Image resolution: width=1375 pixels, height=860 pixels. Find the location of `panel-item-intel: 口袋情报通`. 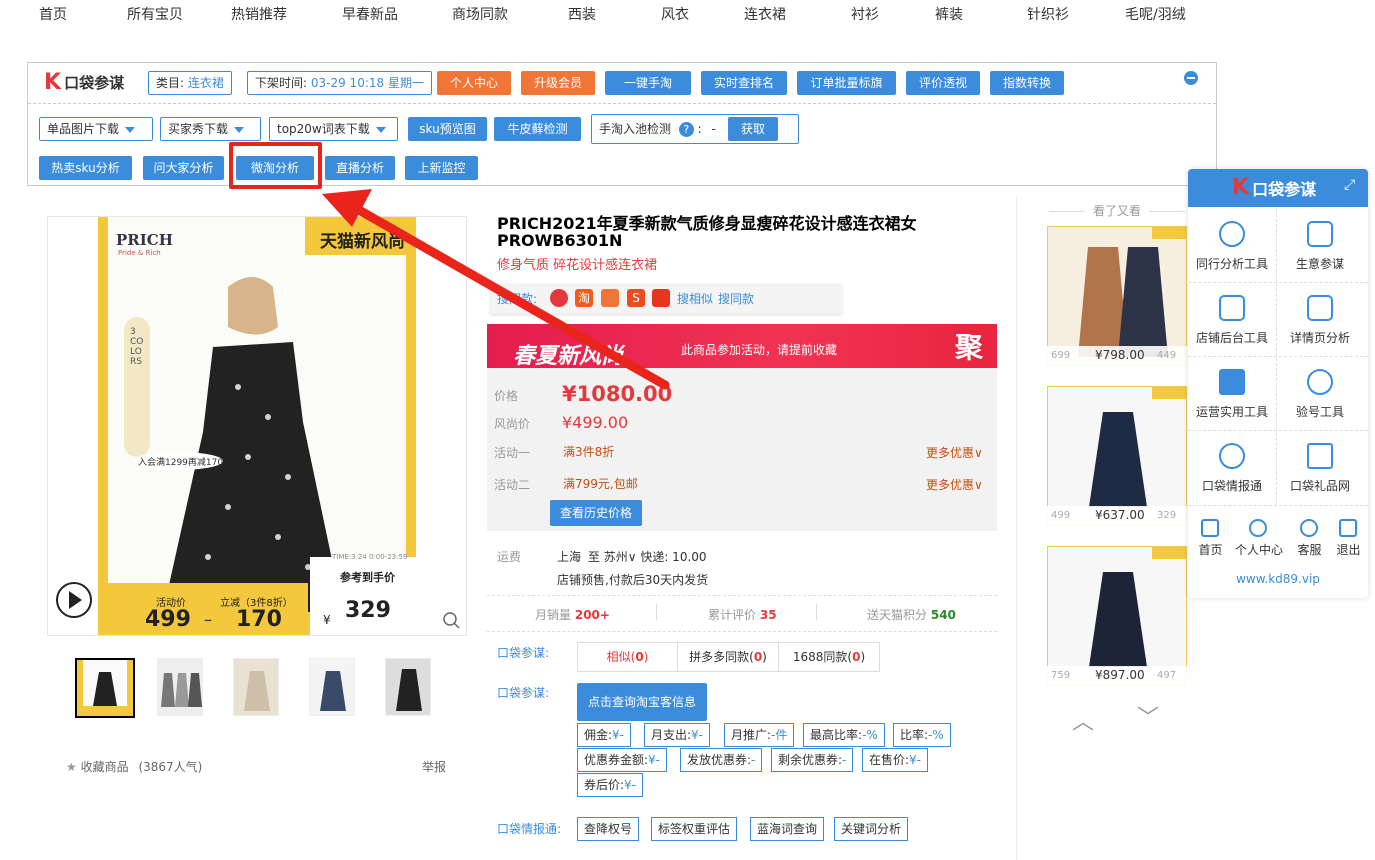

panel-item-intel: 口袋情报通 is located at coordinates (1232, 467).